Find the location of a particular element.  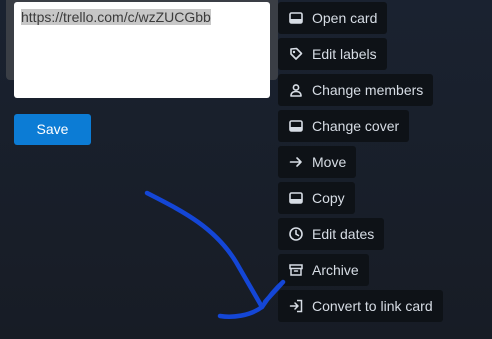

open-card-button: Open card is located at coordinates (333, 18).